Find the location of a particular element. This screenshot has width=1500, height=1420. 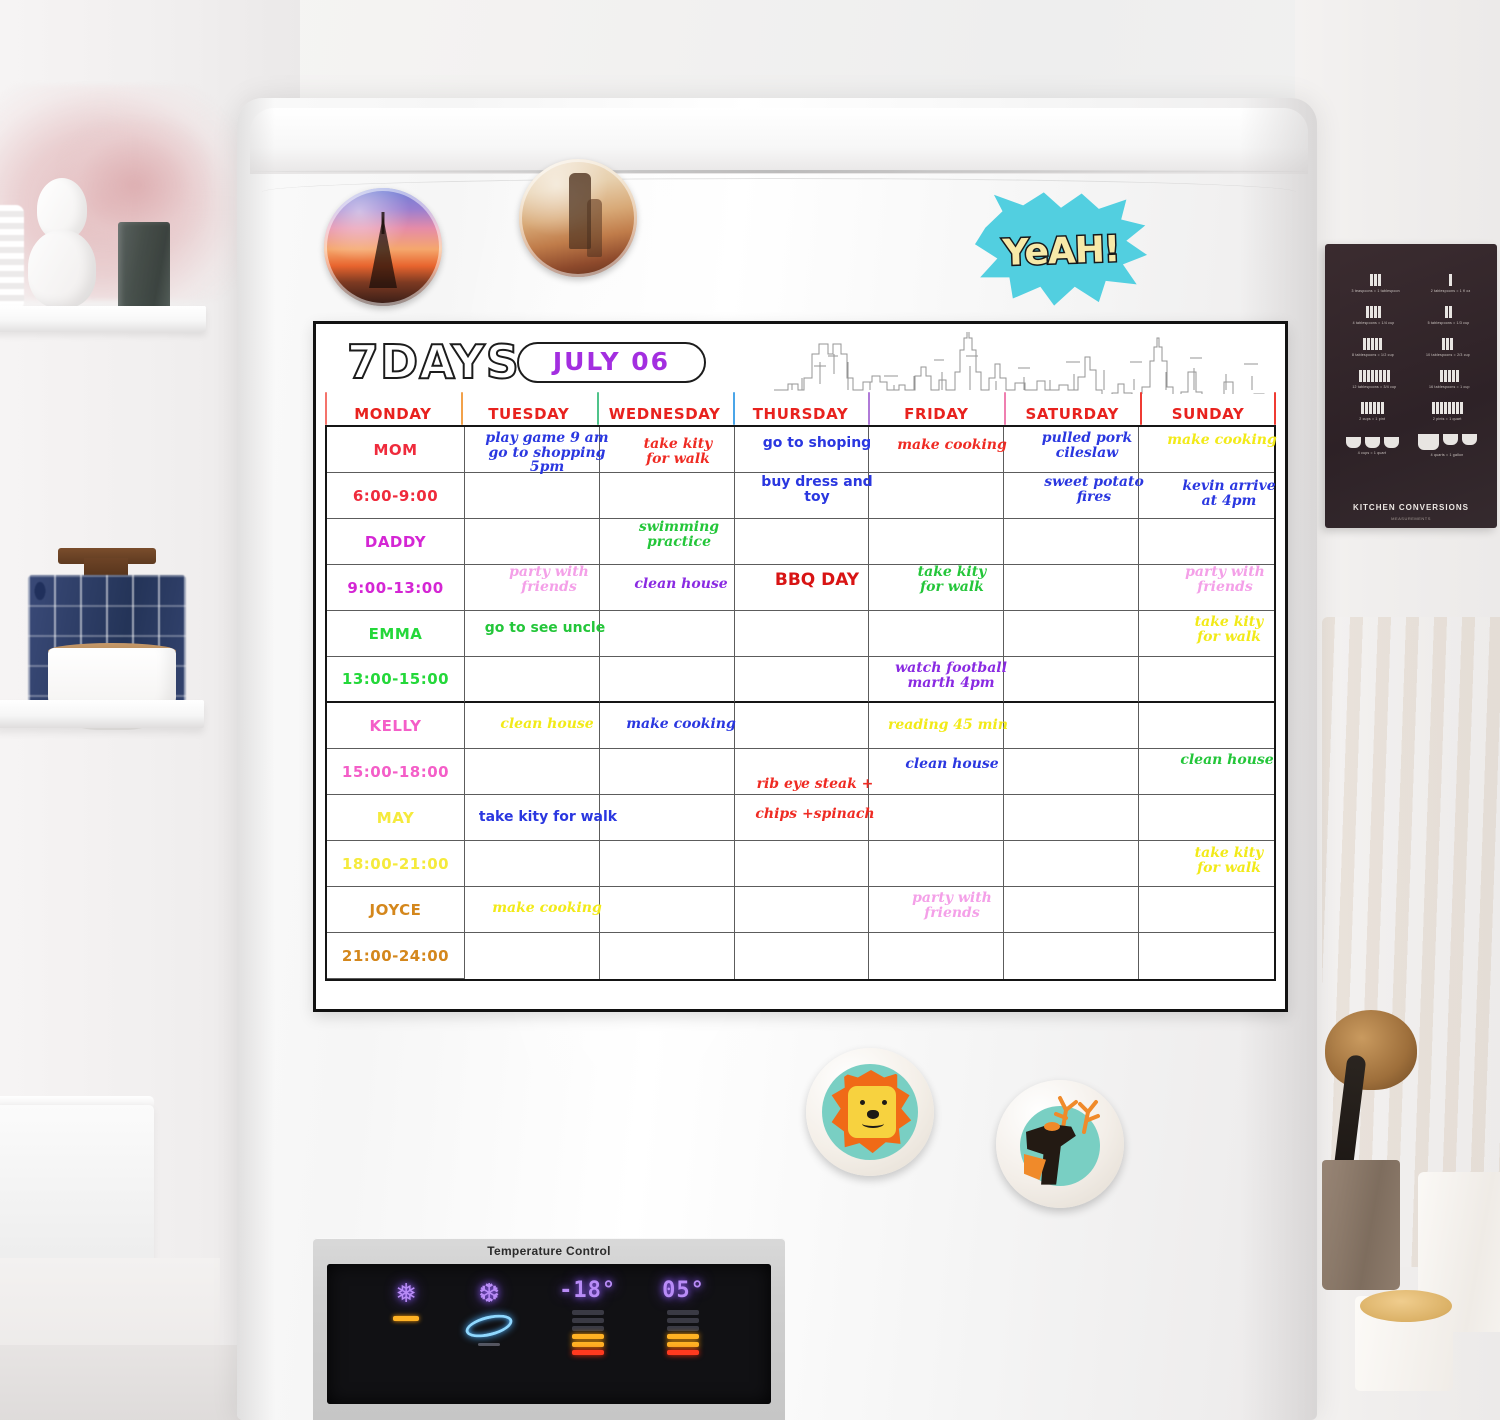

day-tab-friday: FRIDAY is located at coordinates (936, 408).